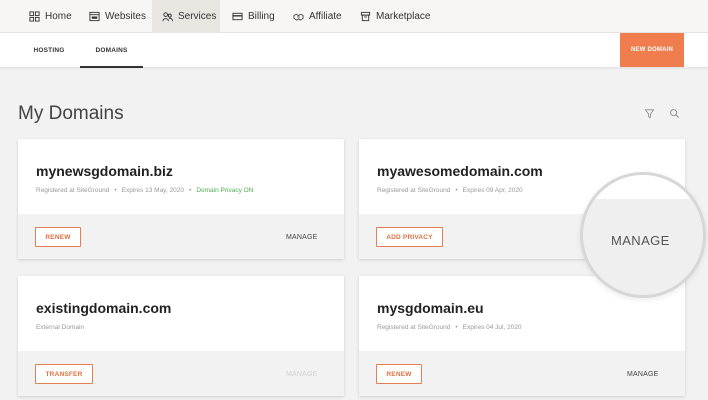  What do you see at coordinates (237, 16) in the screenshot?
I see `card-icon` at bounding box center [237, 16].